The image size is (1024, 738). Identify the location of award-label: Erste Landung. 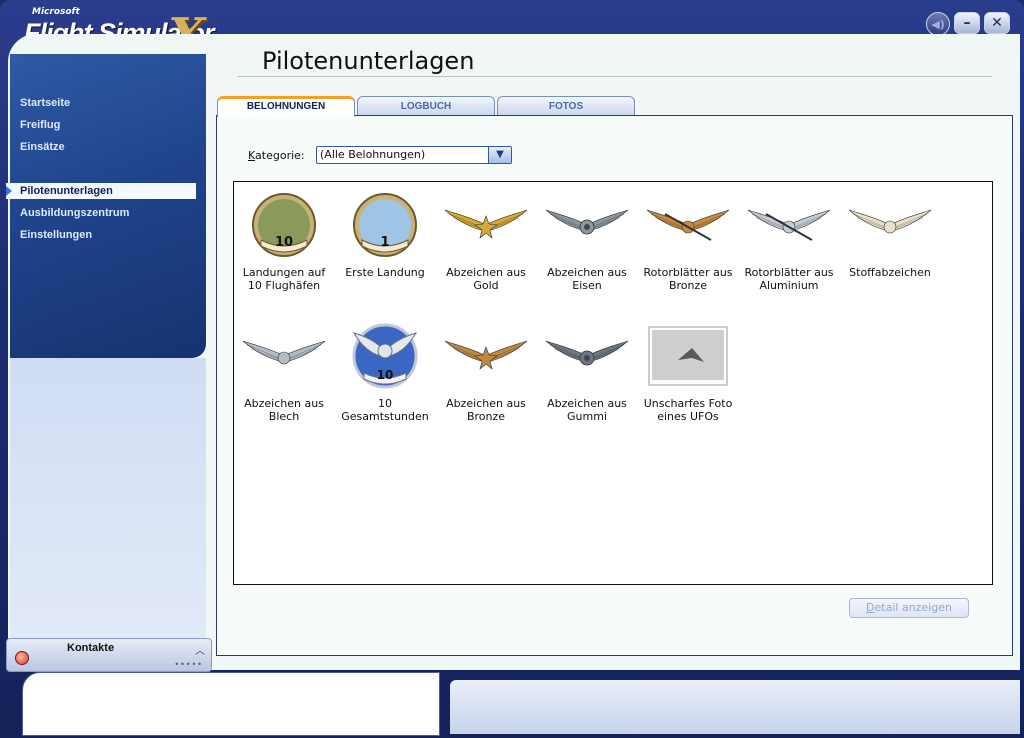
(385, 272).